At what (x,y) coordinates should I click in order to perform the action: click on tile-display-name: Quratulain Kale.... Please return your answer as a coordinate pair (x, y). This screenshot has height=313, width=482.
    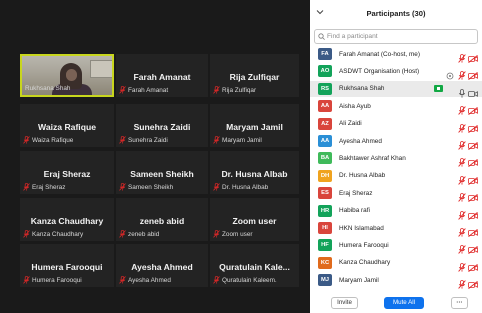
    Looking at the image, I should click on (254, 267).